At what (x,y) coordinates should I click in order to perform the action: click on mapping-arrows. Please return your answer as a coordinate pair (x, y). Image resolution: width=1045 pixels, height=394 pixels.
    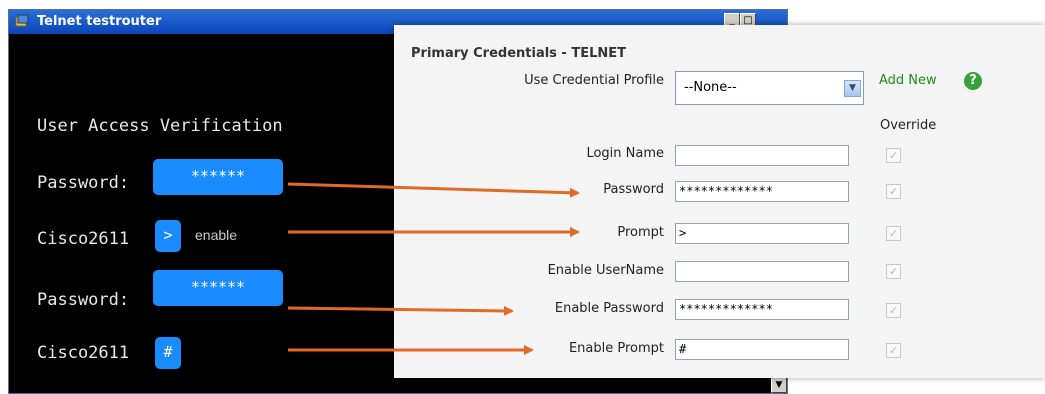
    Looking at the image, I should click on (433, 268).